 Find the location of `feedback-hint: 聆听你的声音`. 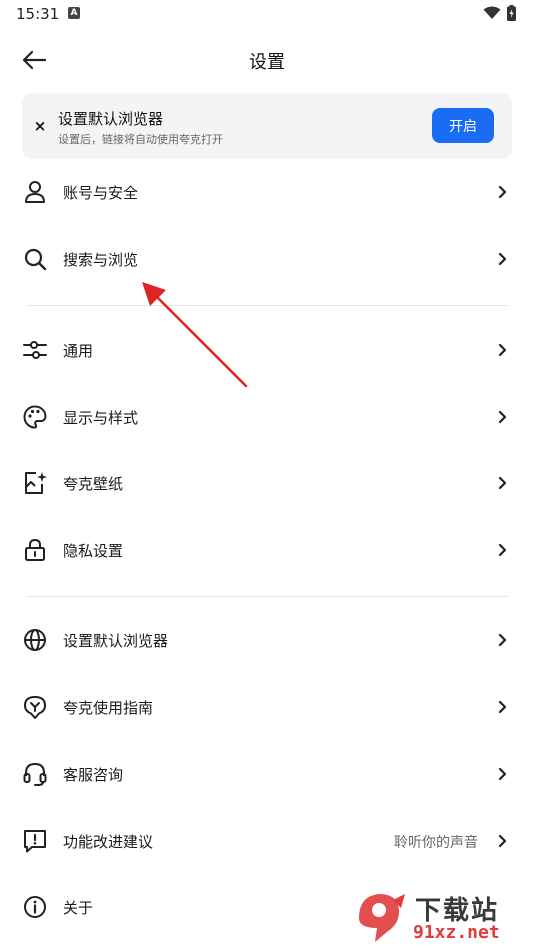

feedback-hint: 聆听你的声音 is located at coordinates (436, 843).